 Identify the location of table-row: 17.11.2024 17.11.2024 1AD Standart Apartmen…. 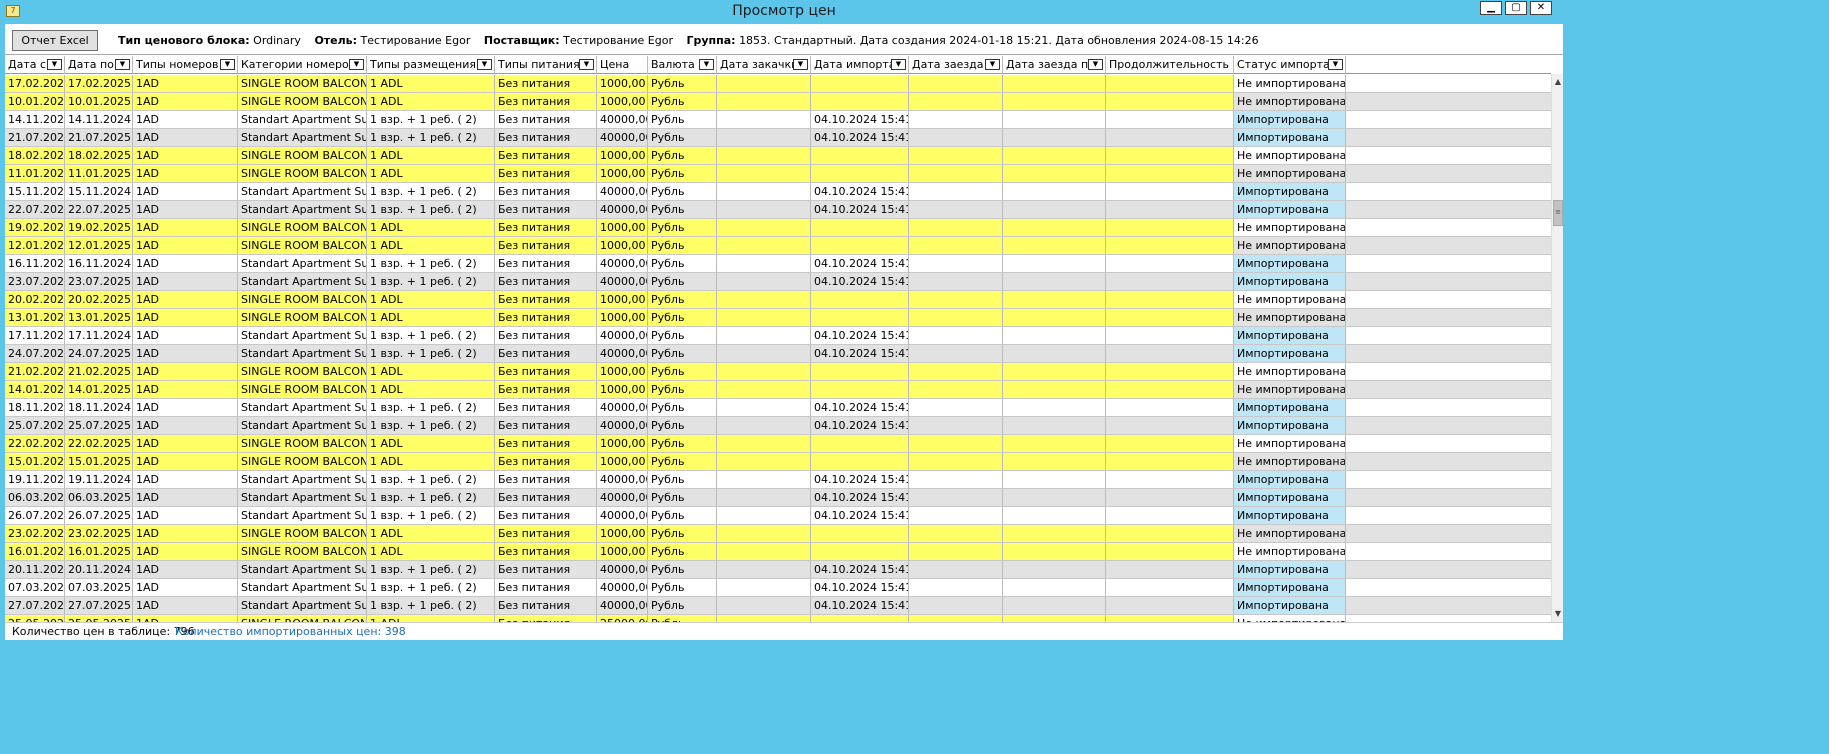
(778, 336).